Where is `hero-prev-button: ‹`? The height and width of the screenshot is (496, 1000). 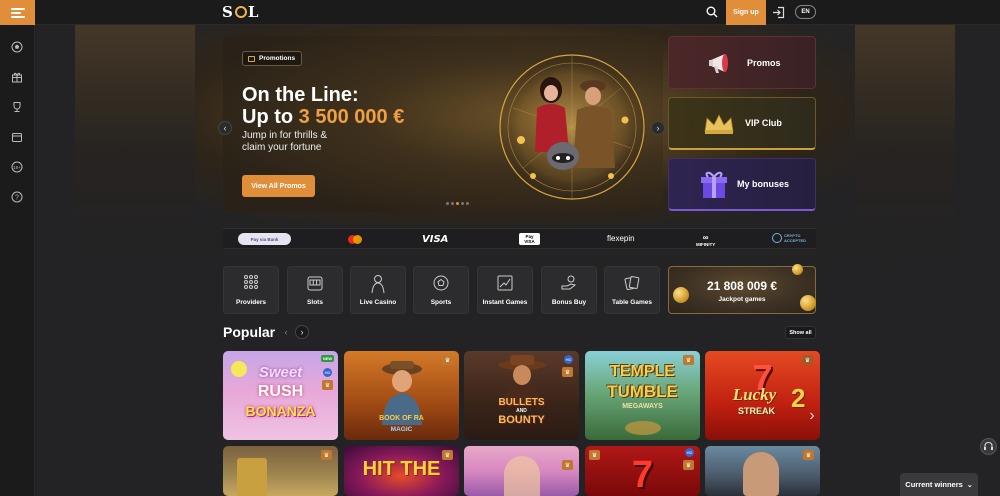
hero-prev-button: ‹ is located at coordinates (225, 128).